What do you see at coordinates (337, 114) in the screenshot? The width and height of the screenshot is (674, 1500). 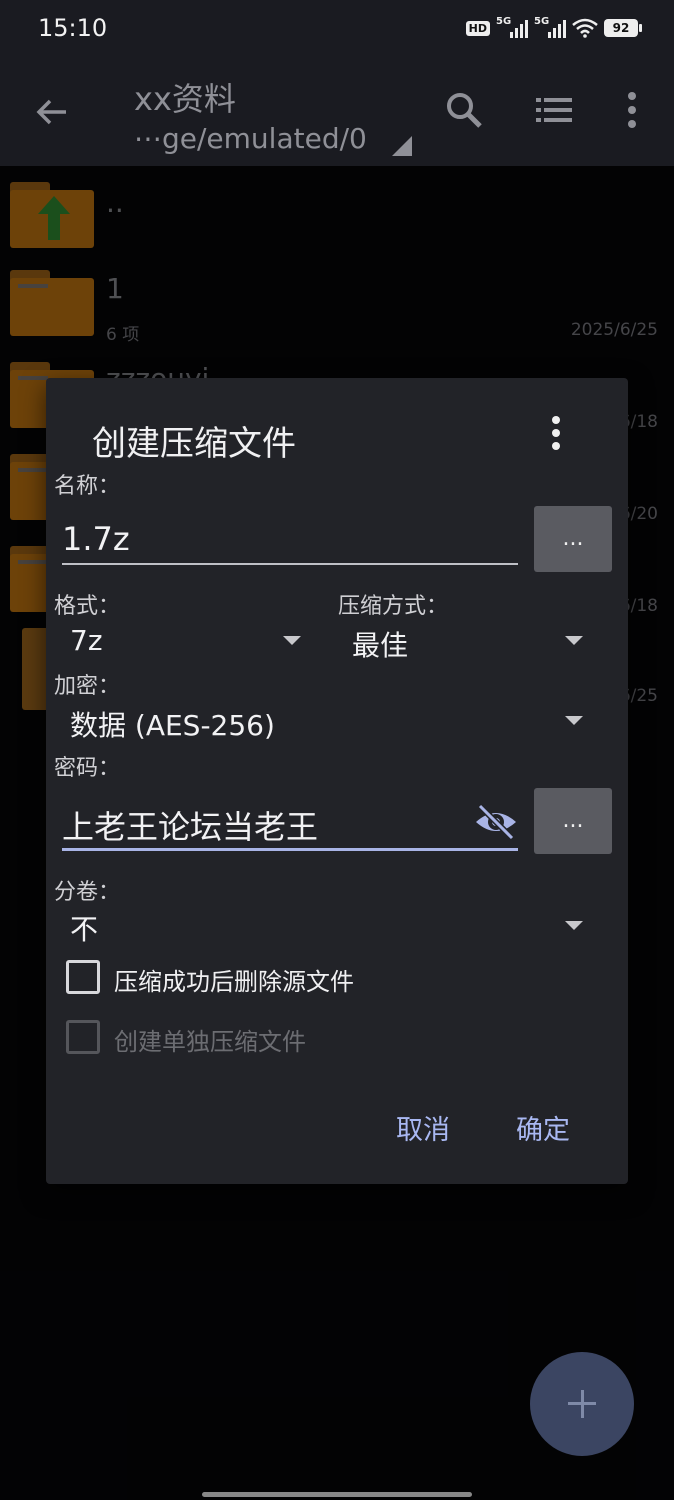 I see `app-bar: xx资料 ⋯ge/emulated/0` at bounding box center [337, 114].